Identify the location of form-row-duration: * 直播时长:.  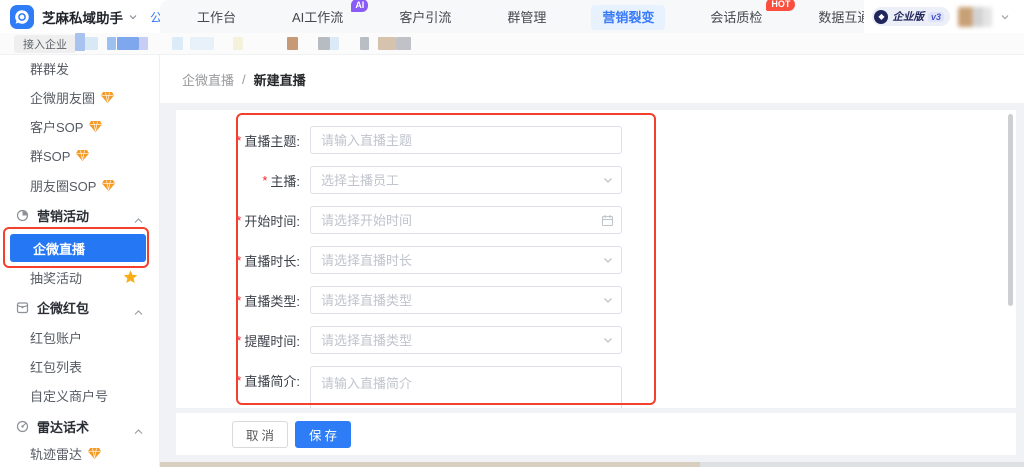
(416, 260).